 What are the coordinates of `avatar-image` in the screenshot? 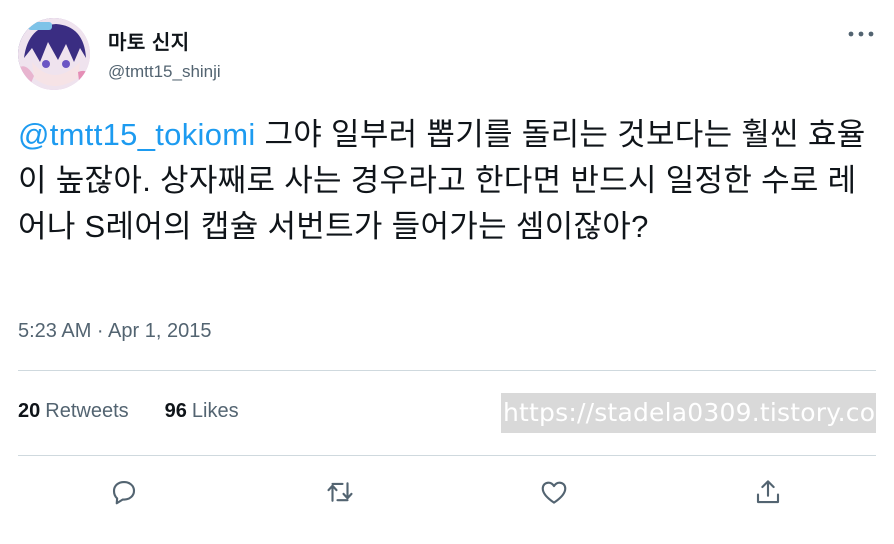 It's located at (54, 54).